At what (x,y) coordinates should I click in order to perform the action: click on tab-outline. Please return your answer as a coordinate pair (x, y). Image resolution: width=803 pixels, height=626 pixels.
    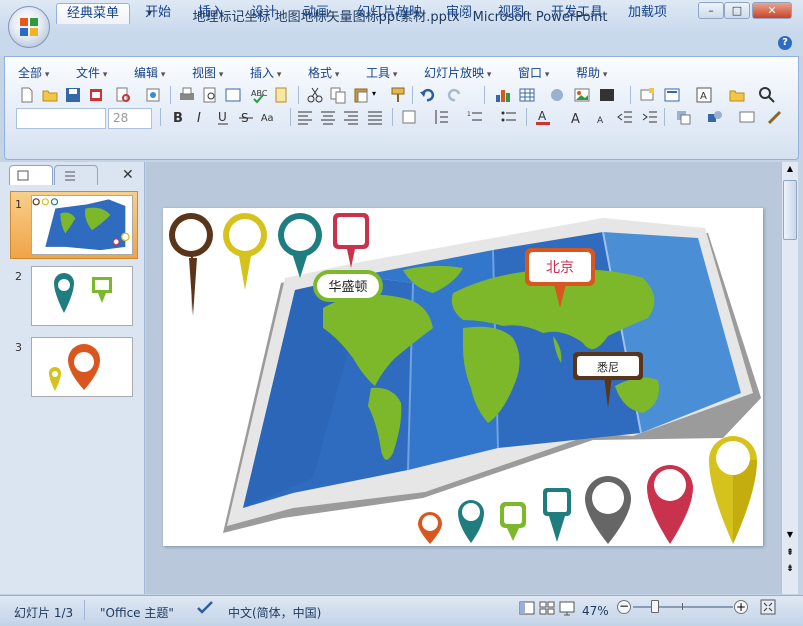
    Looking at the image, I should click on (76, 175).